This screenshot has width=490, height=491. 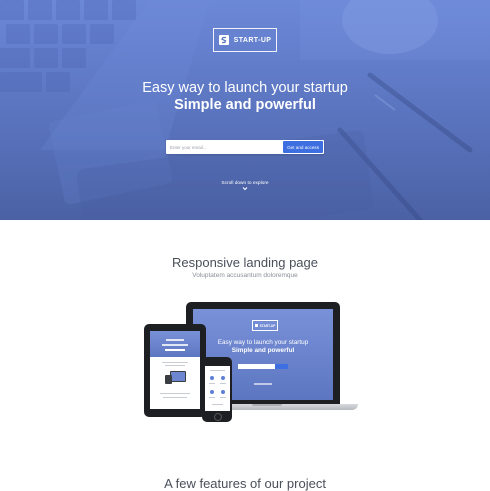 What do you see at coordinates (263, 350) in the screenshot?
I see `mockup-subtitle: Simple and powerful` at bounding box center [263, 350].